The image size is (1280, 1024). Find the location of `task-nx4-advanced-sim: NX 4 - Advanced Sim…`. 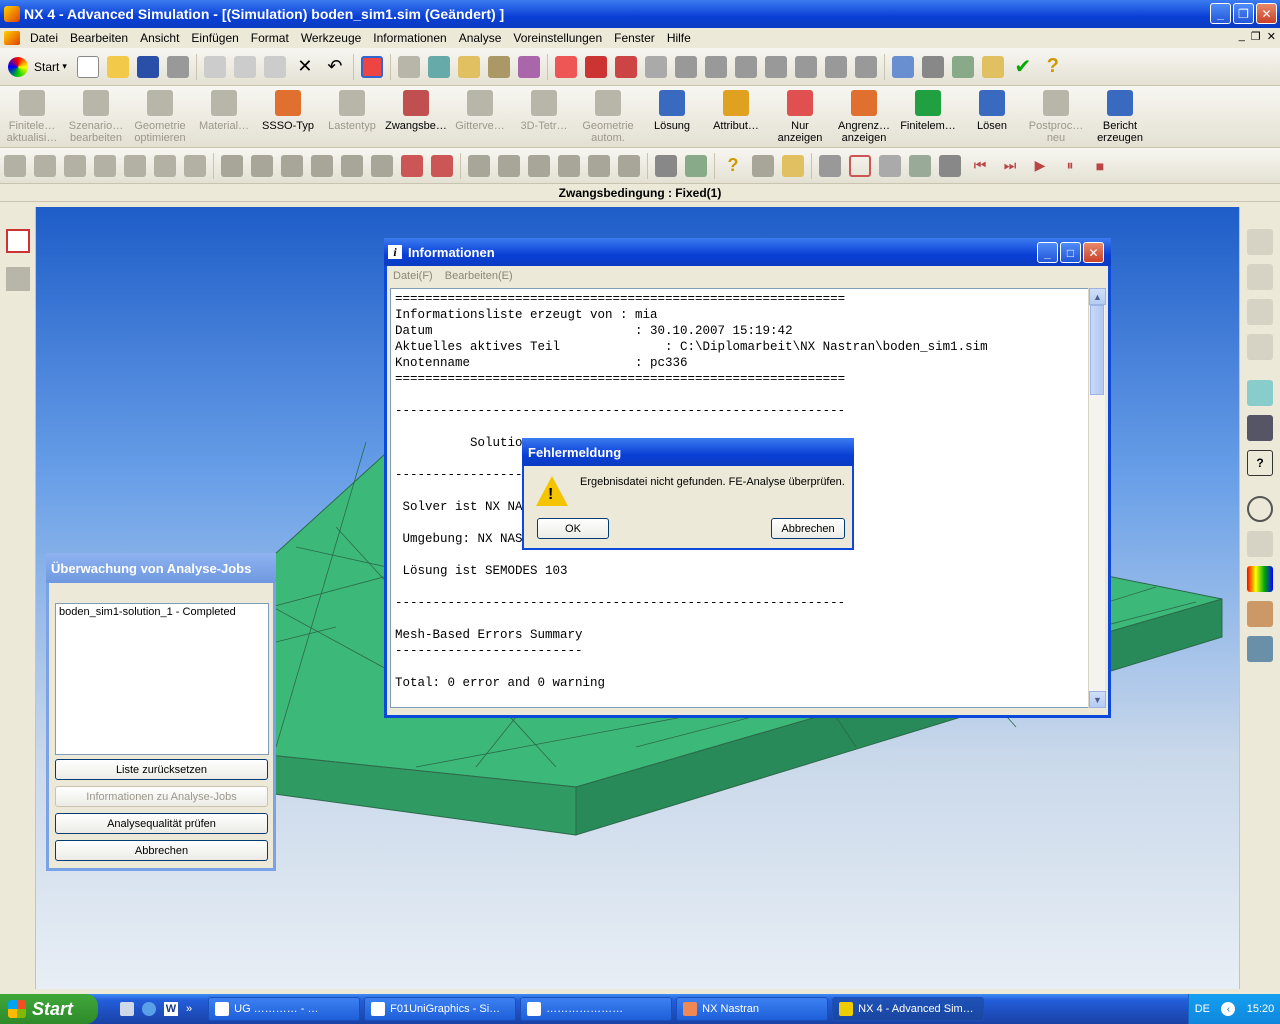

task-nx4-advanced-sim: NX 4 - Advanced Sim… is located at coordinates (908, 1009).